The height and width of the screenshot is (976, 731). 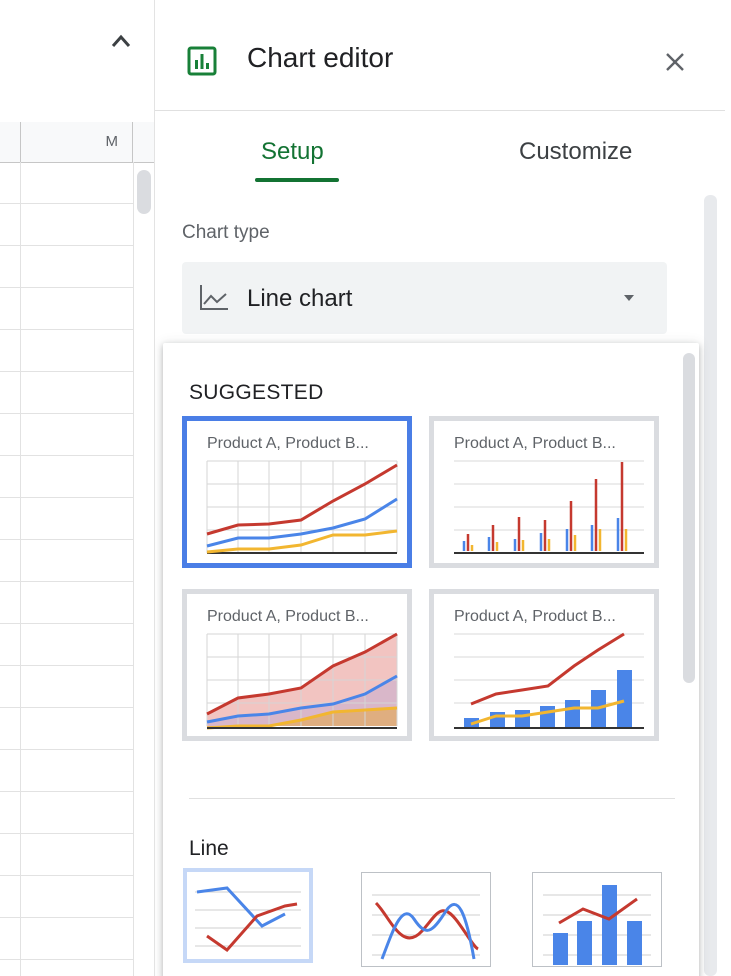 What do you see at coordinates (302, 507) in the screenshot?
I see `line-chart-preview` at bounding box center [302, 507].